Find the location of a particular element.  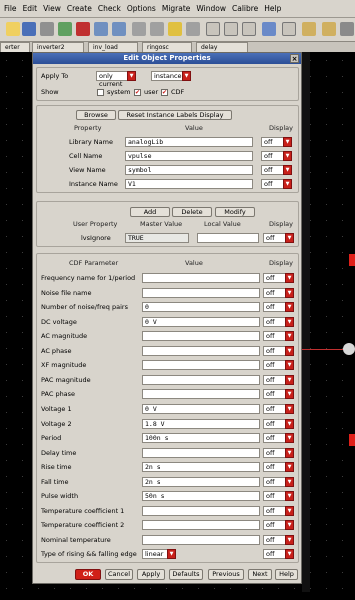

ok-button: OK is located at coordinates (88, 574).